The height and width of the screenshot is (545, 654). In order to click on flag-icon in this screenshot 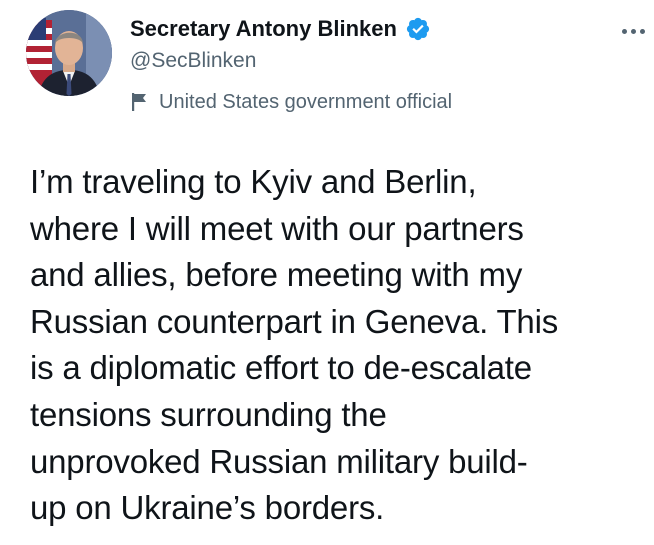, I will do `click(140, 102)`.